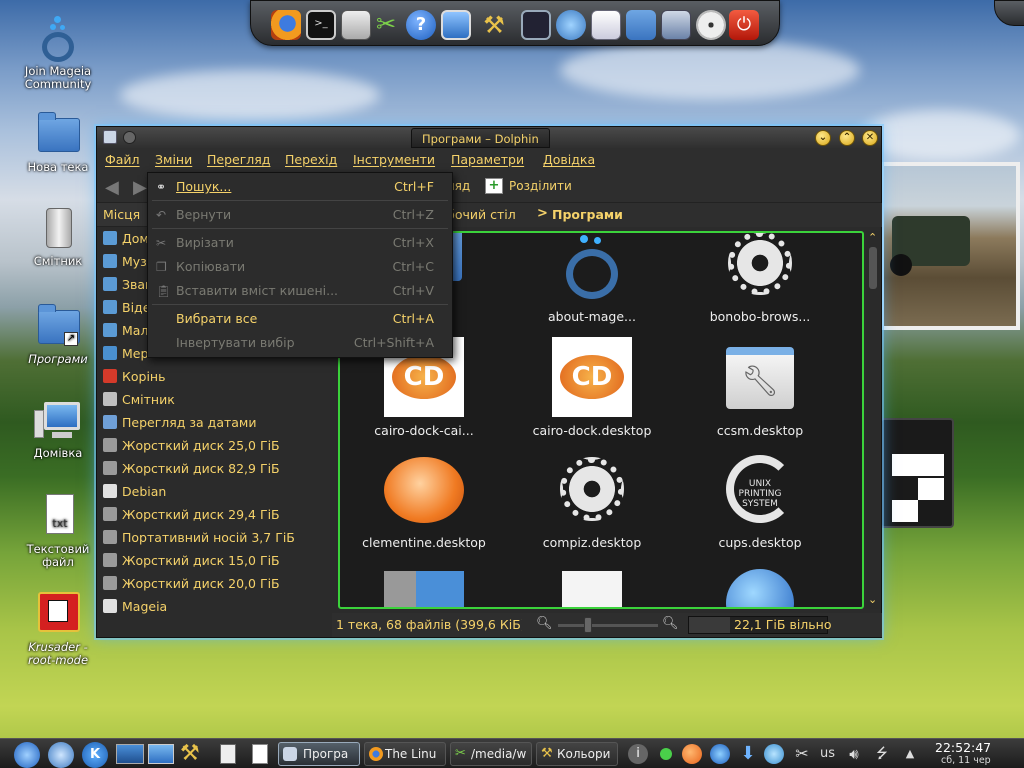 The width and height of the screenshot is (1024, 768). I want to click on place-item: Жорсткий диск 15,0 ГіБ, so click(191, 561).